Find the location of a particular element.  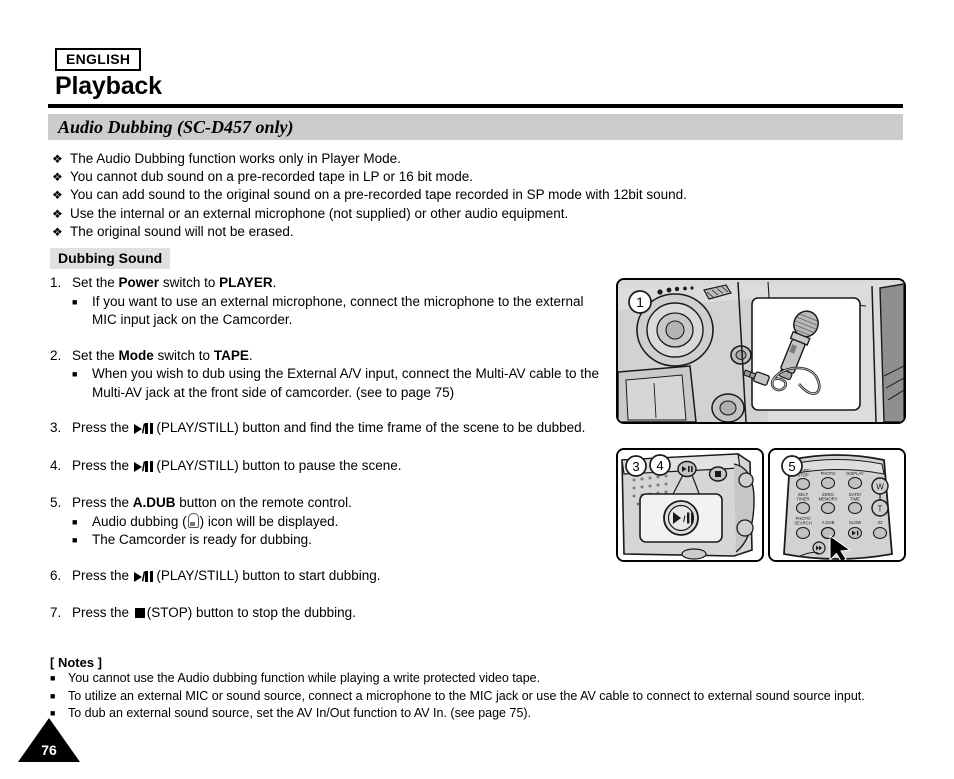

notes-heading: [ Notes ] is located at coordinates (76, 662).